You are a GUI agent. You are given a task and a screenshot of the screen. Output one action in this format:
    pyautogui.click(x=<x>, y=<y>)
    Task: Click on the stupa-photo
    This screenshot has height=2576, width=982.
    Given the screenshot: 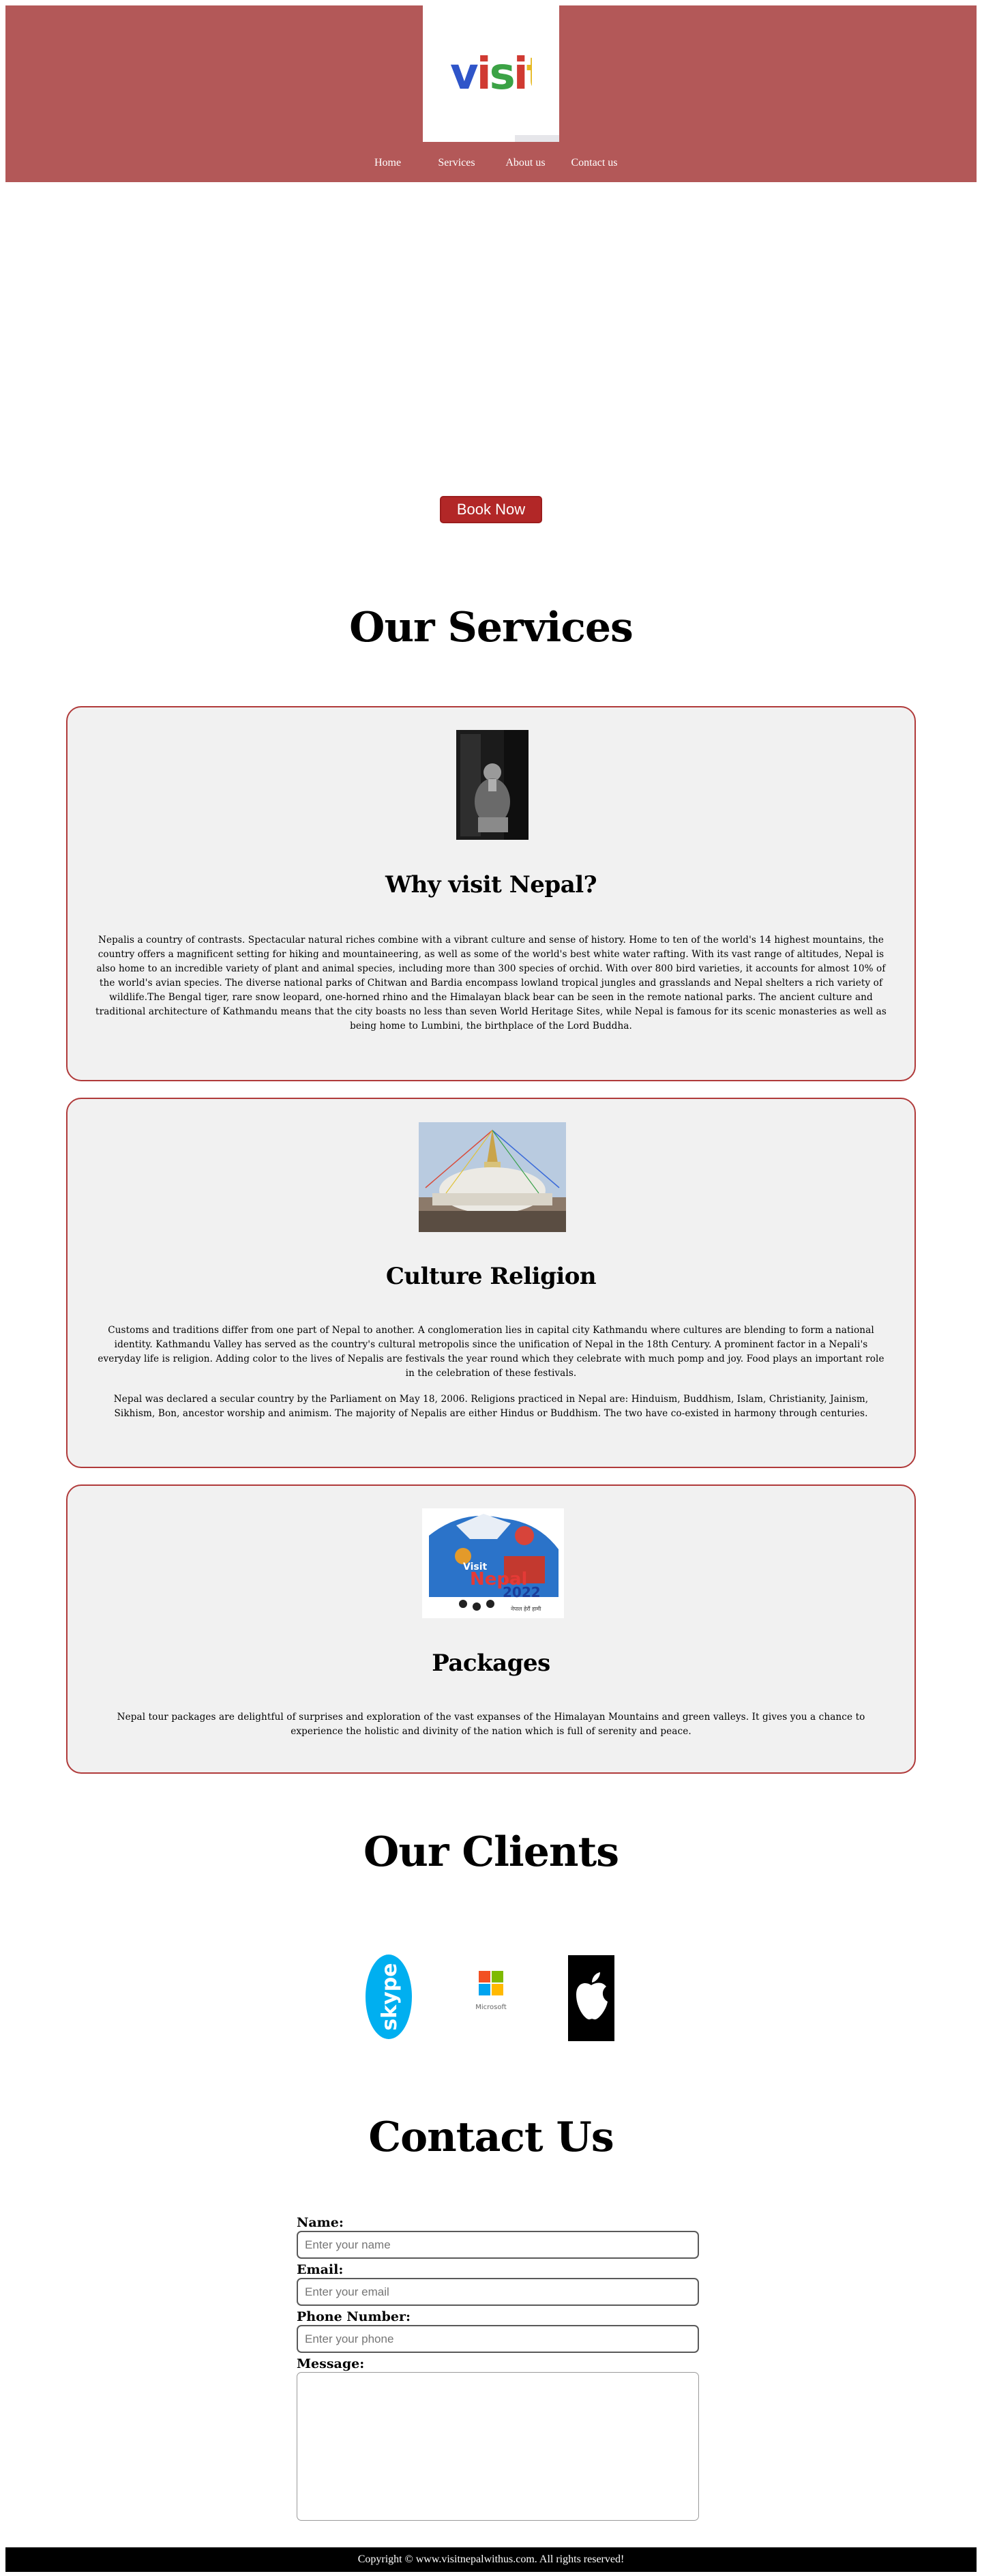 What is the action you would take?
    pyautogui.click(x=493, y=1177)
    